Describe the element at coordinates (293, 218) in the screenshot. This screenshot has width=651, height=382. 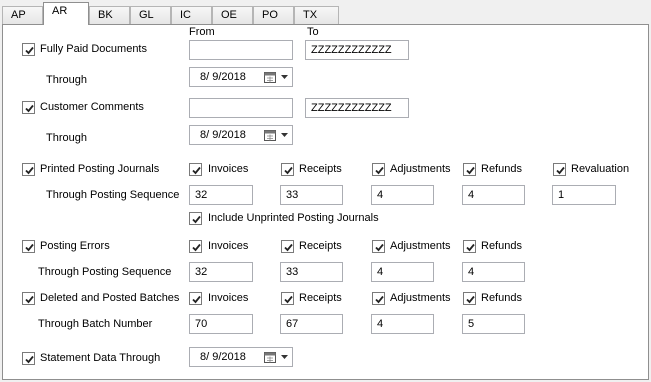
I see `include-unprinted-label: Include Unprinted Posting Journals` at that location.